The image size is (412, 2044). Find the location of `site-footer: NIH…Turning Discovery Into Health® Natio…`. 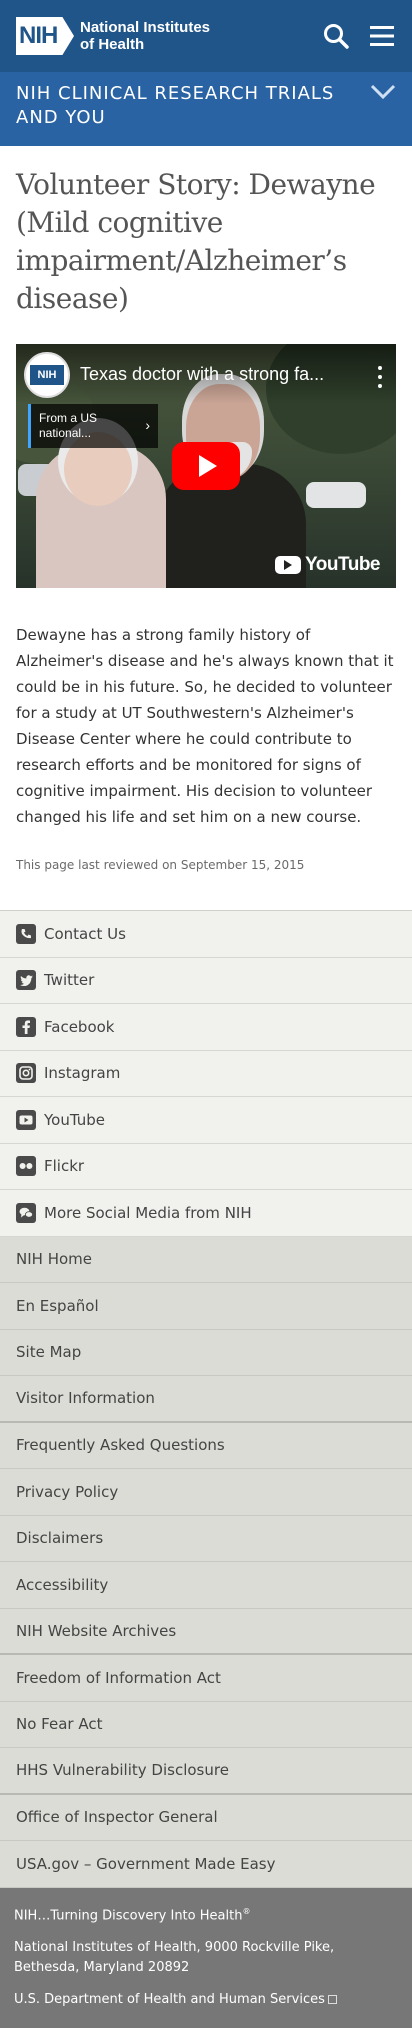

site-footer: NIH…Turning Discovery Into Health® Natio… is located at coordinates (206, 1957).